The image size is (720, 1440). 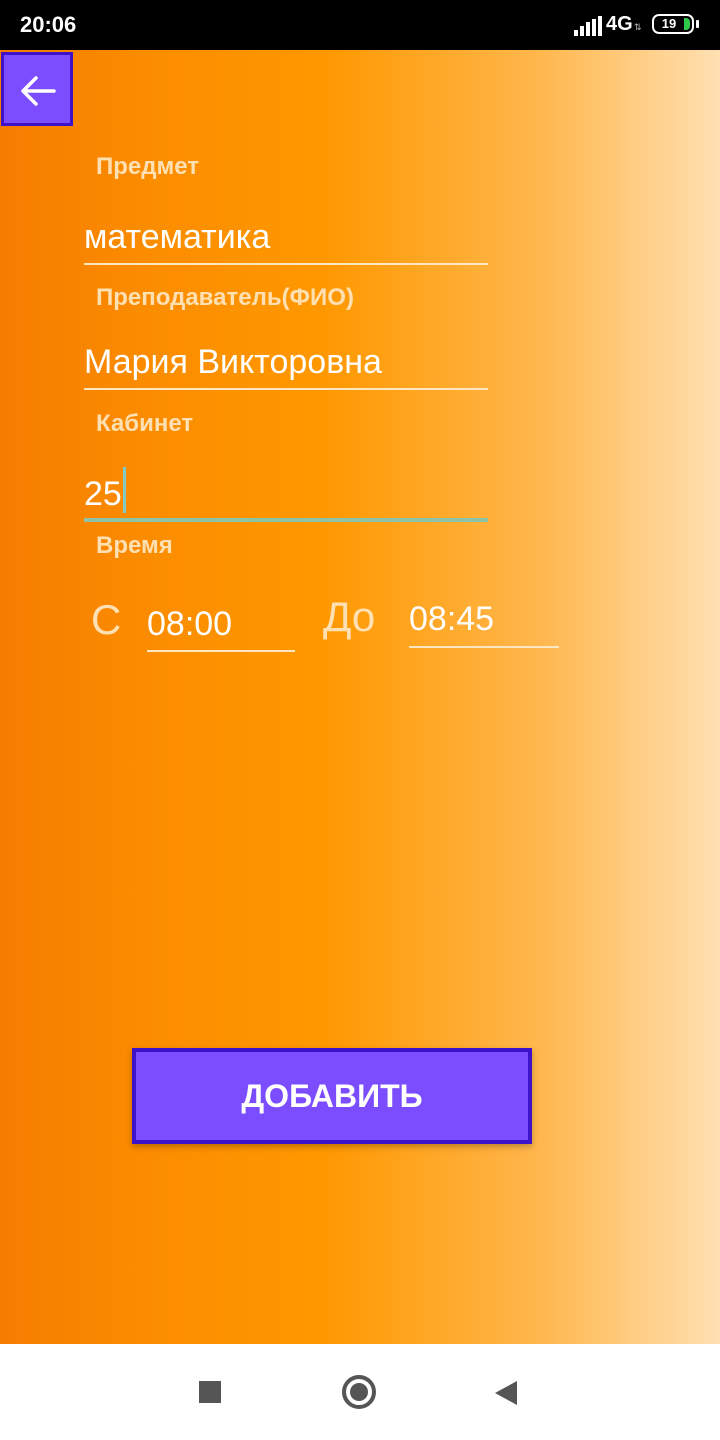 I want to click on to-time-input: 08:45, so click(x=484, y=618).